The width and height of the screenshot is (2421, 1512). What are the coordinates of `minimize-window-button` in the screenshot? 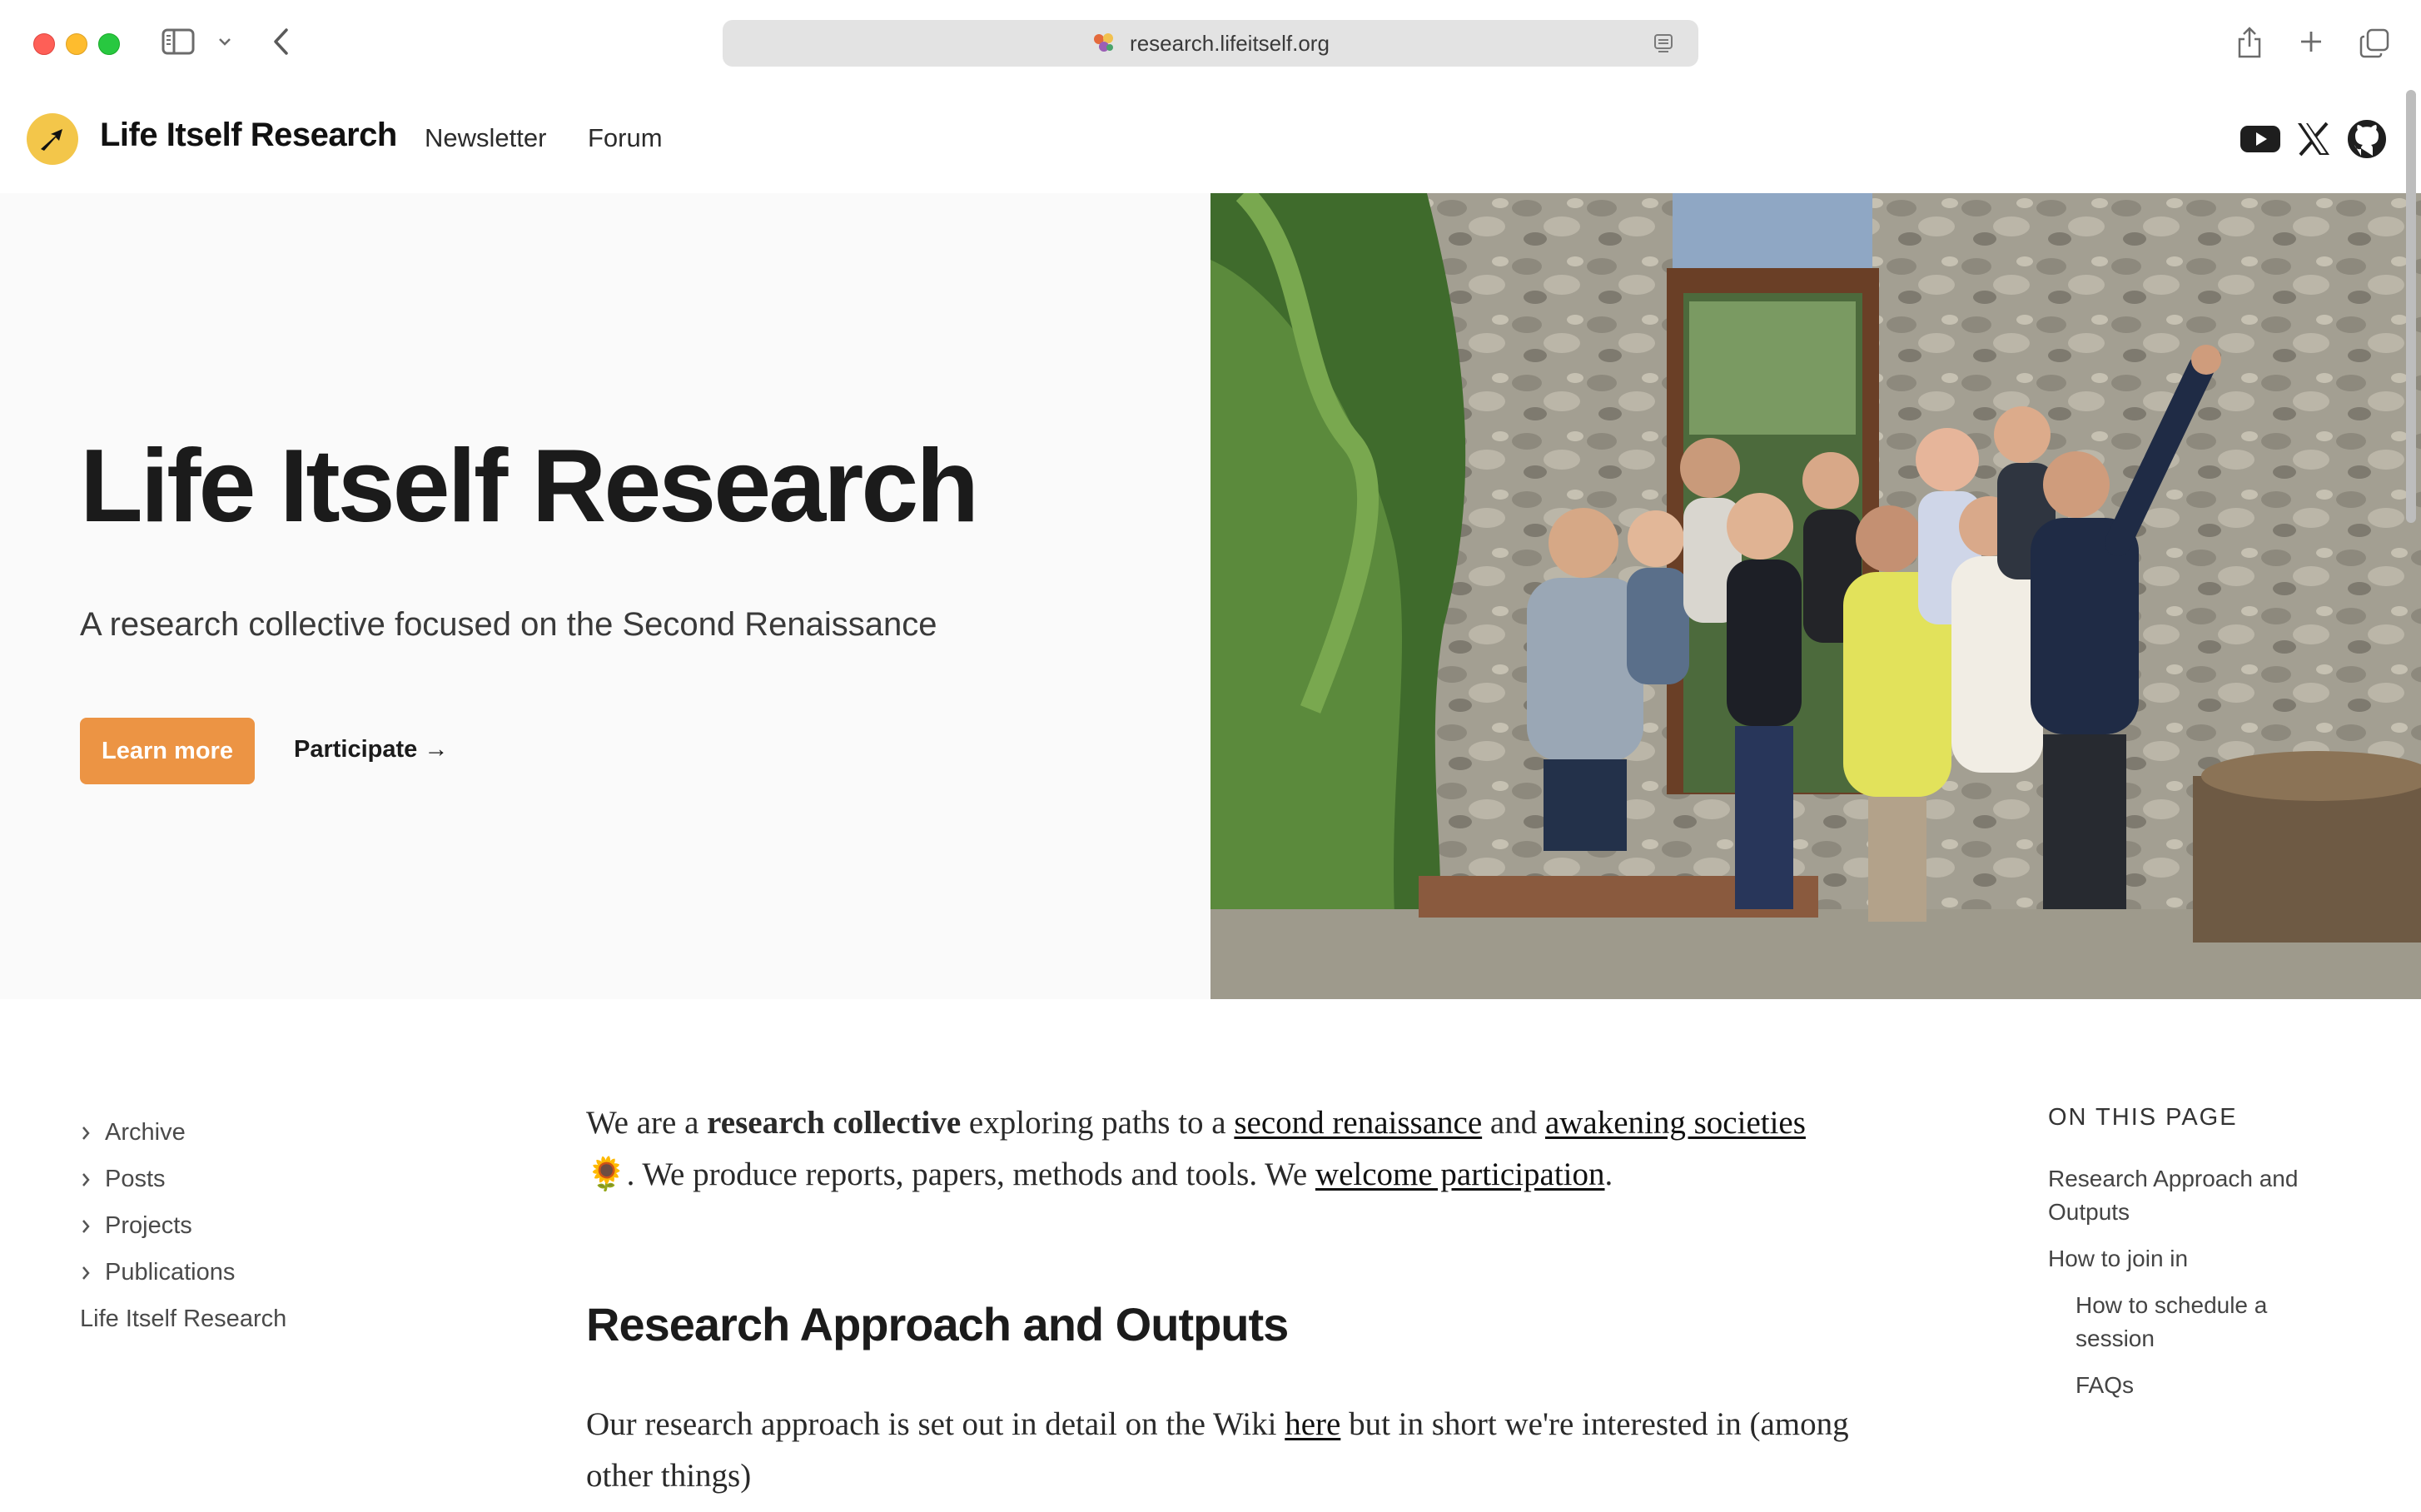 It's located at (76, 44).